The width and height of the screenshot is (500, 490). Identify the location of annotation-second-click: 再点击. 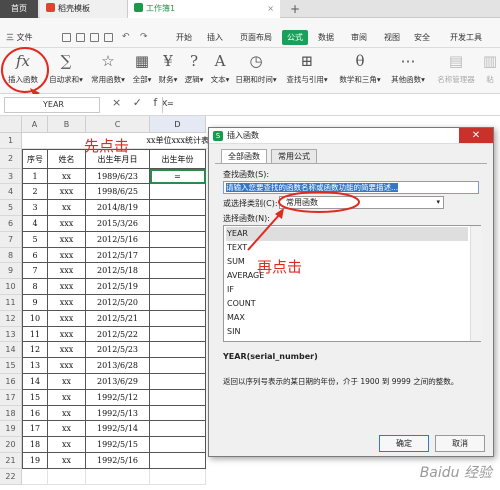
(280, 267).